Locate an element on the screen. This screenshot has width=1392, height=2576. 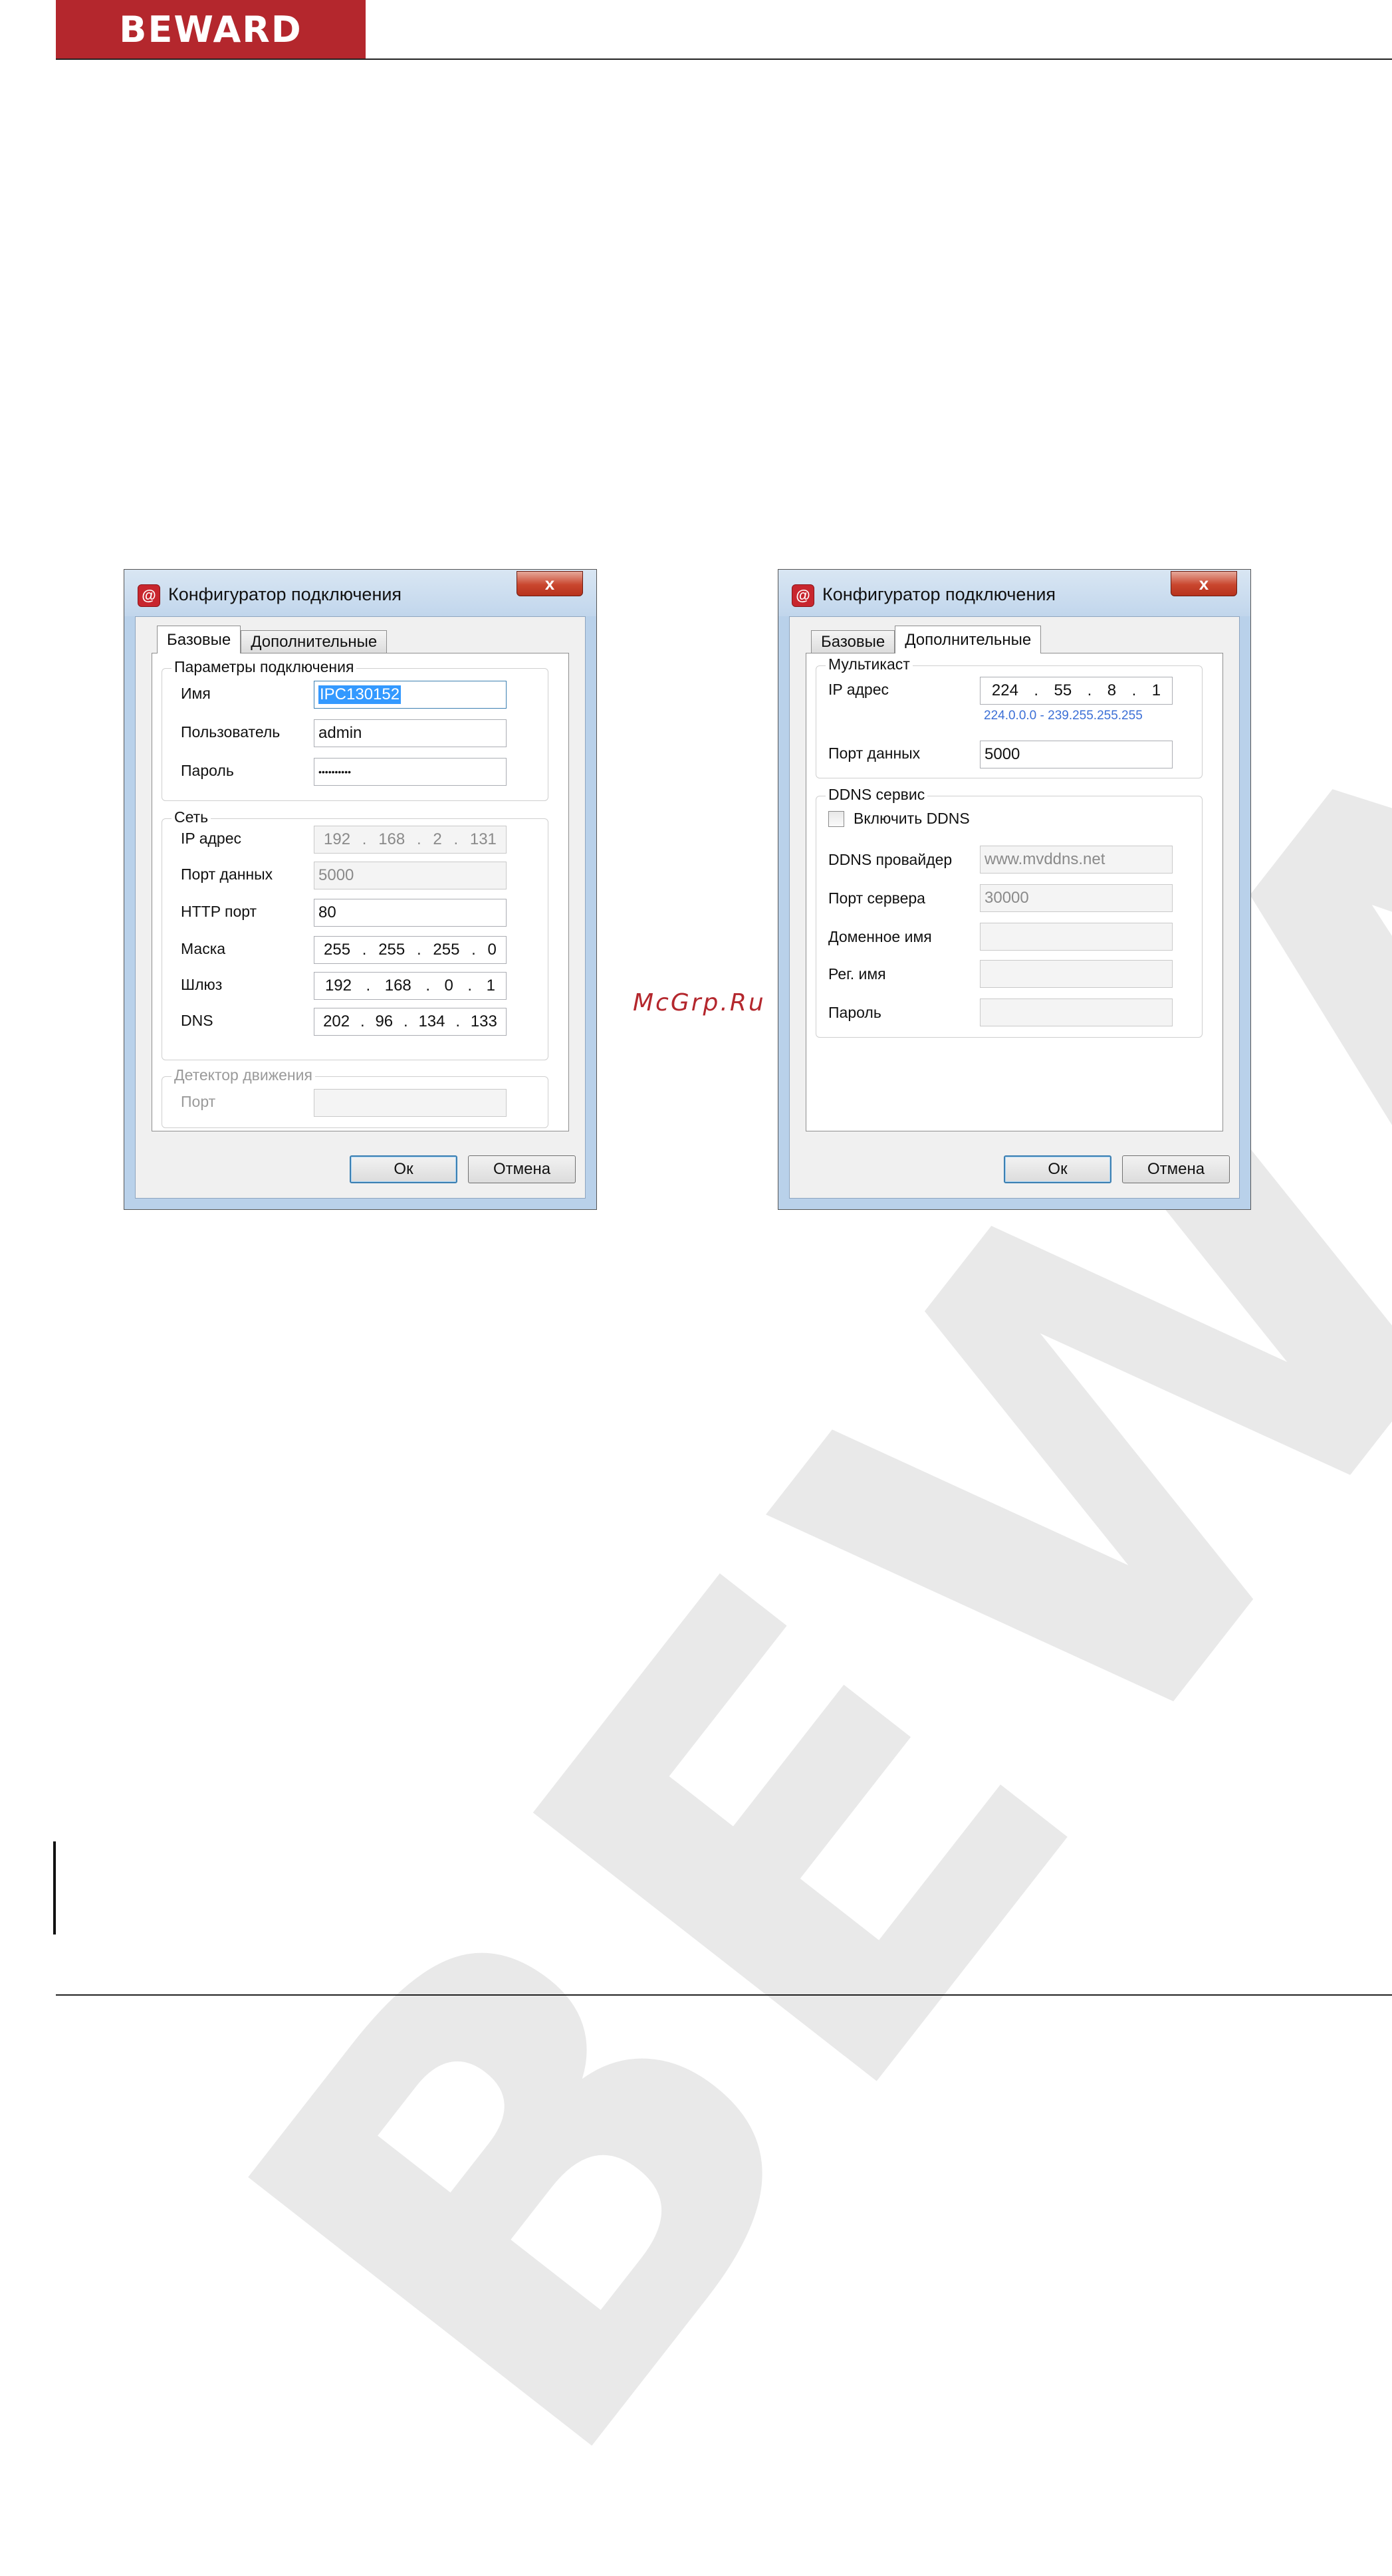
ddns-password-input is located at coordinates (1077, 1012).